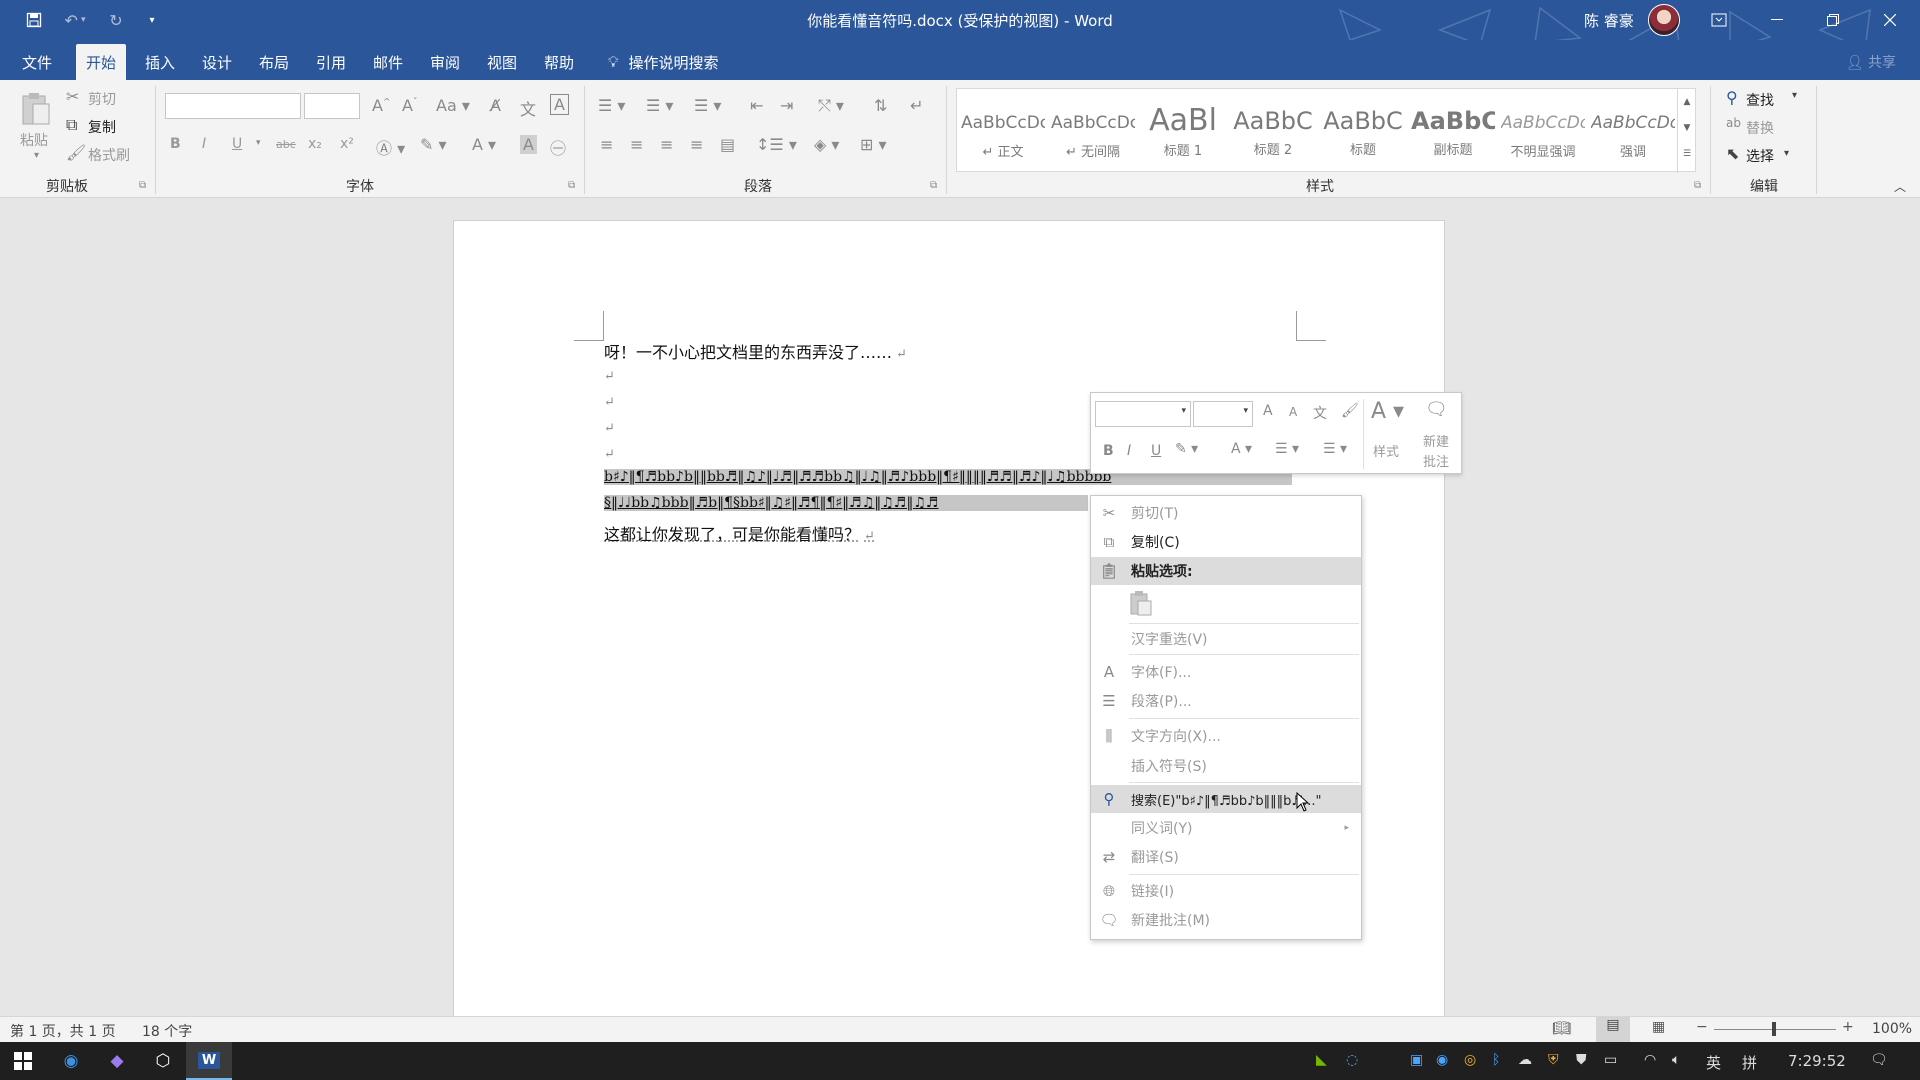  Describe the element at coordinates (258, 143) in the screenshot. I see `underline-dropdown-icon: ▾` at that location.